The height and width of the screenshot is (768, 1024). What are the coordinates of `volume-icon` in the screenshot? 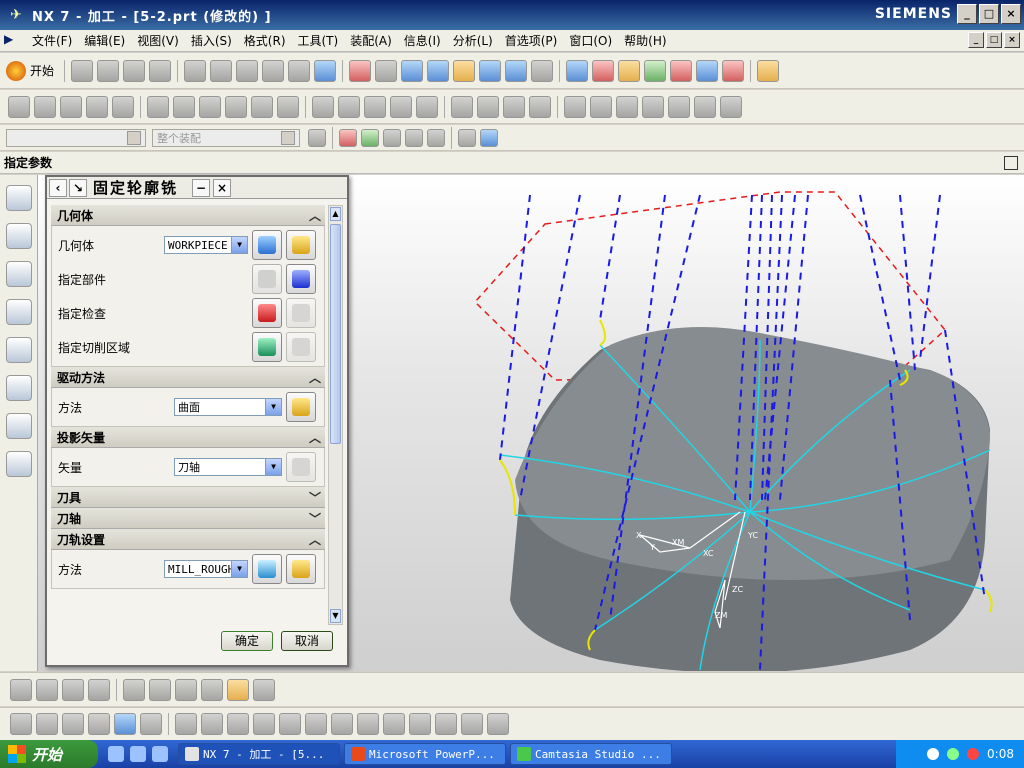 It's located at (973, 754).